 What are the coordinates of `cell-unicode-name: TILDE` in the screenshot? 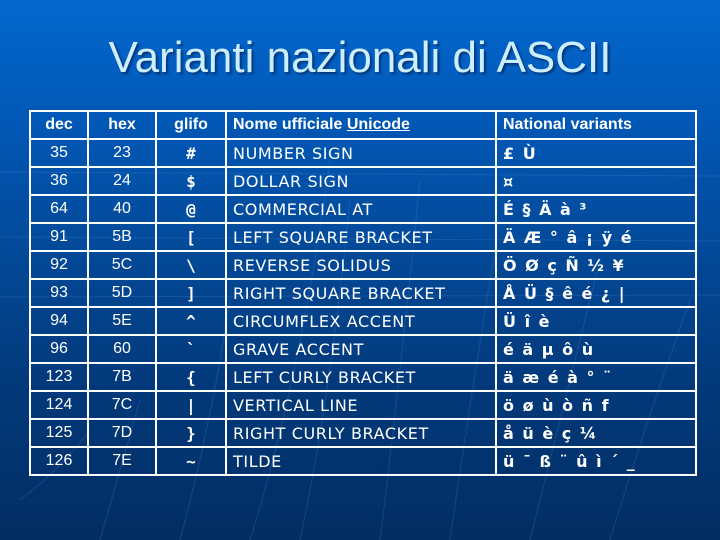 It's located at (361, 461).